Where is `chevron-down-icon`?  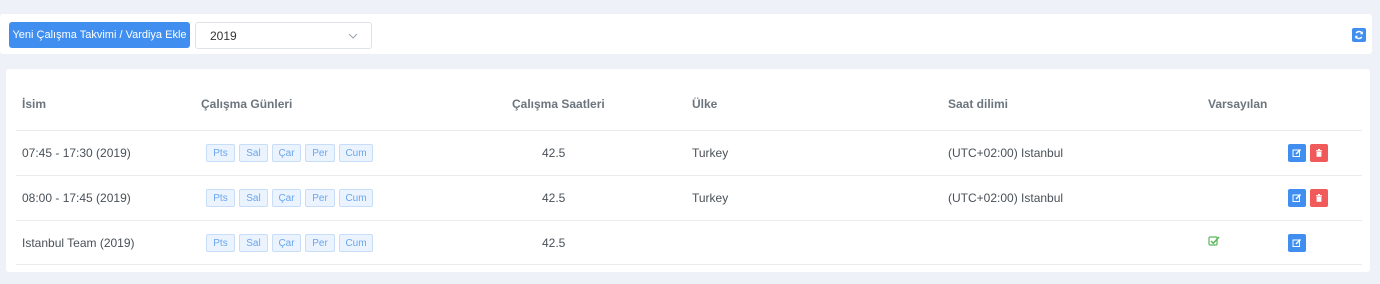 chevron-down-icon is located at coordinates (353, 36).